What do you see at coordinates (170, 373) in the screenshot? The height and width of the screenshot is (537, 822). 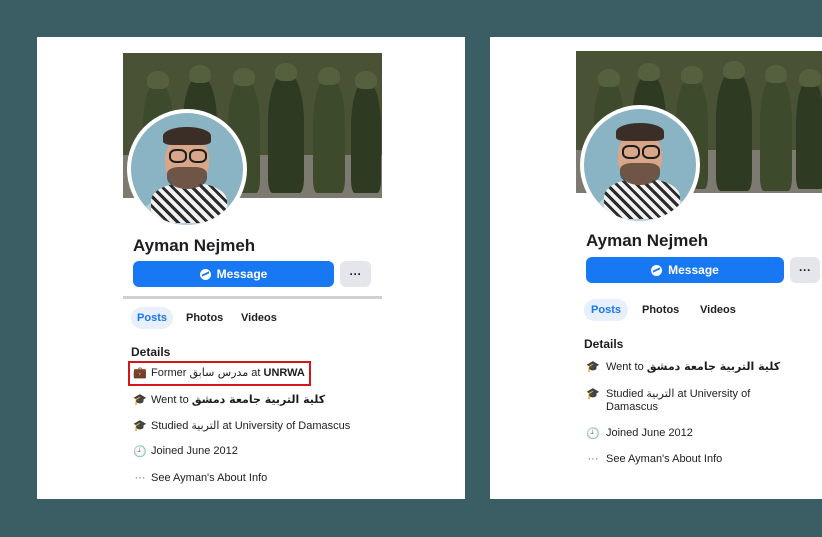 I see `work-prefix: Former` at bounding box center [170, 373].